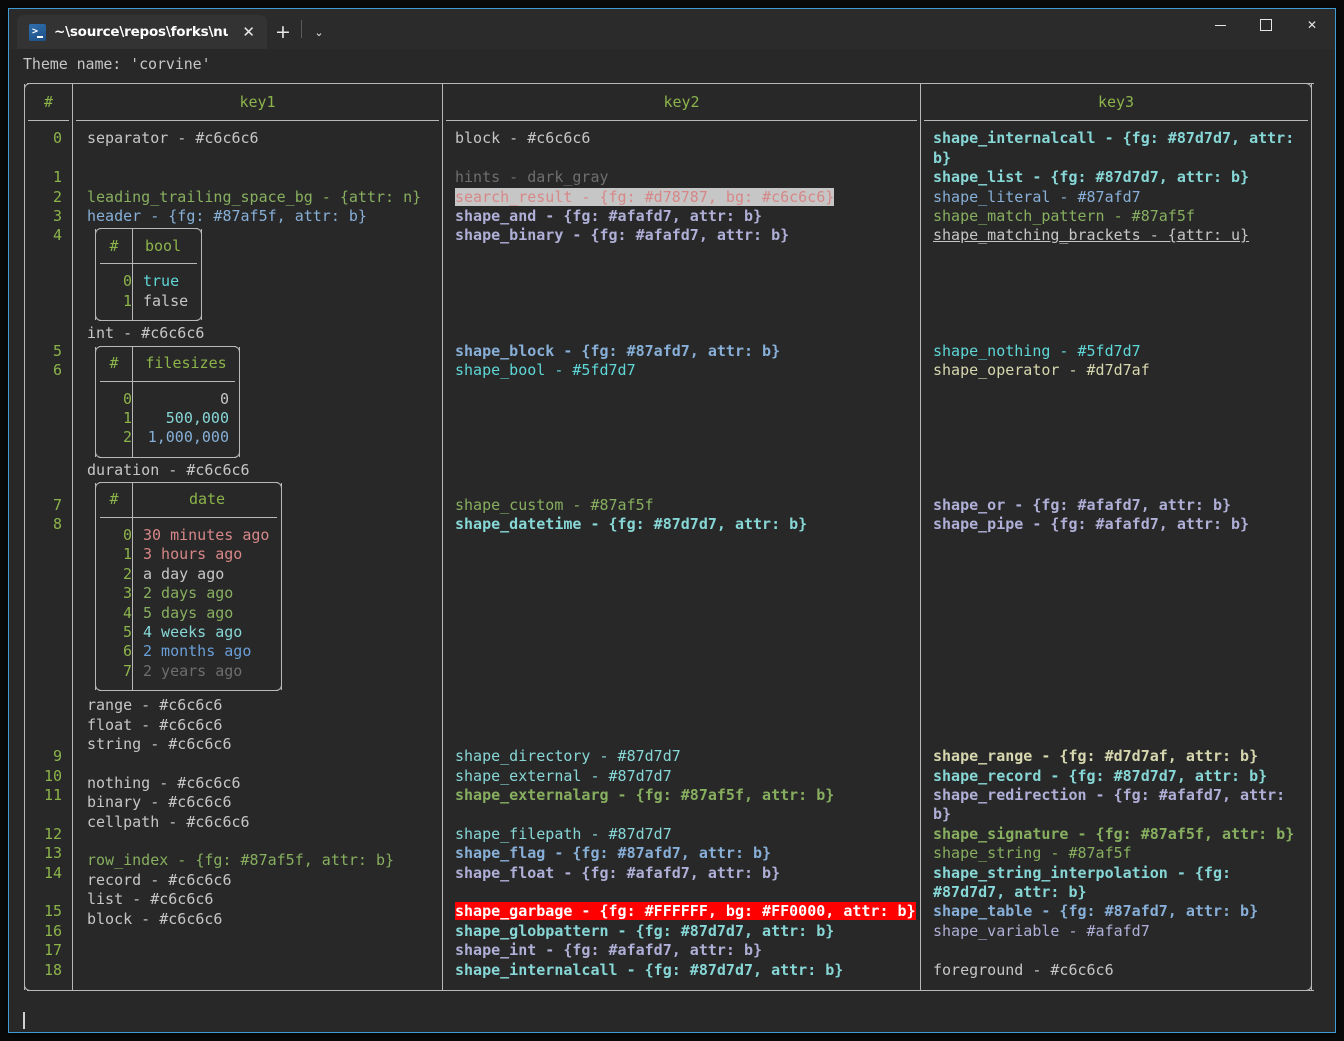  I want to click on theme-entry: shape_directory - #87d7d7, so click(568, 756).